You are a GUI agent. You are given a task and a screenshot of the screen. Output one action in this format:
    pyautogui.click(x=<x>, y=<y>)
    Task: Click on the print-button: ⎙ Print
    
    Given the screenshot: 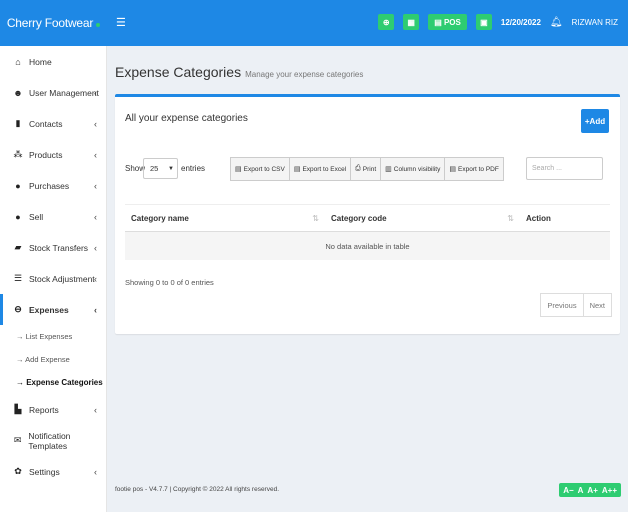 What is the action you would take?
    pyautogui.click(x=366, y=169)
    